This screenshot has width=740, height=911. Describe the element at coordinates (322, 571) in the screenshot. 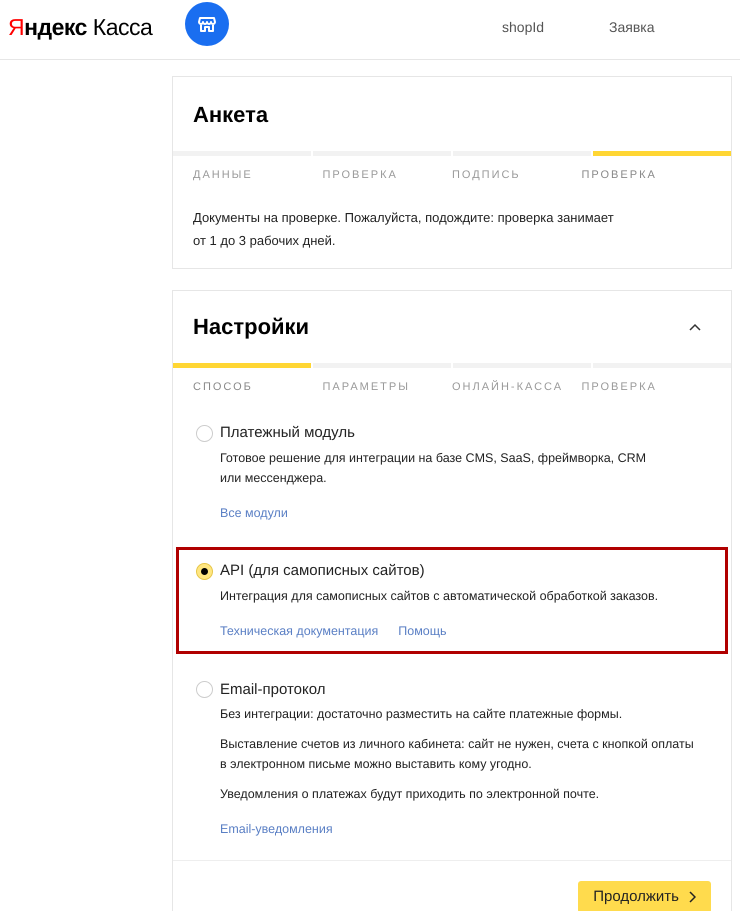

I see `option-label: API (для самописных сайтов)` at that location.